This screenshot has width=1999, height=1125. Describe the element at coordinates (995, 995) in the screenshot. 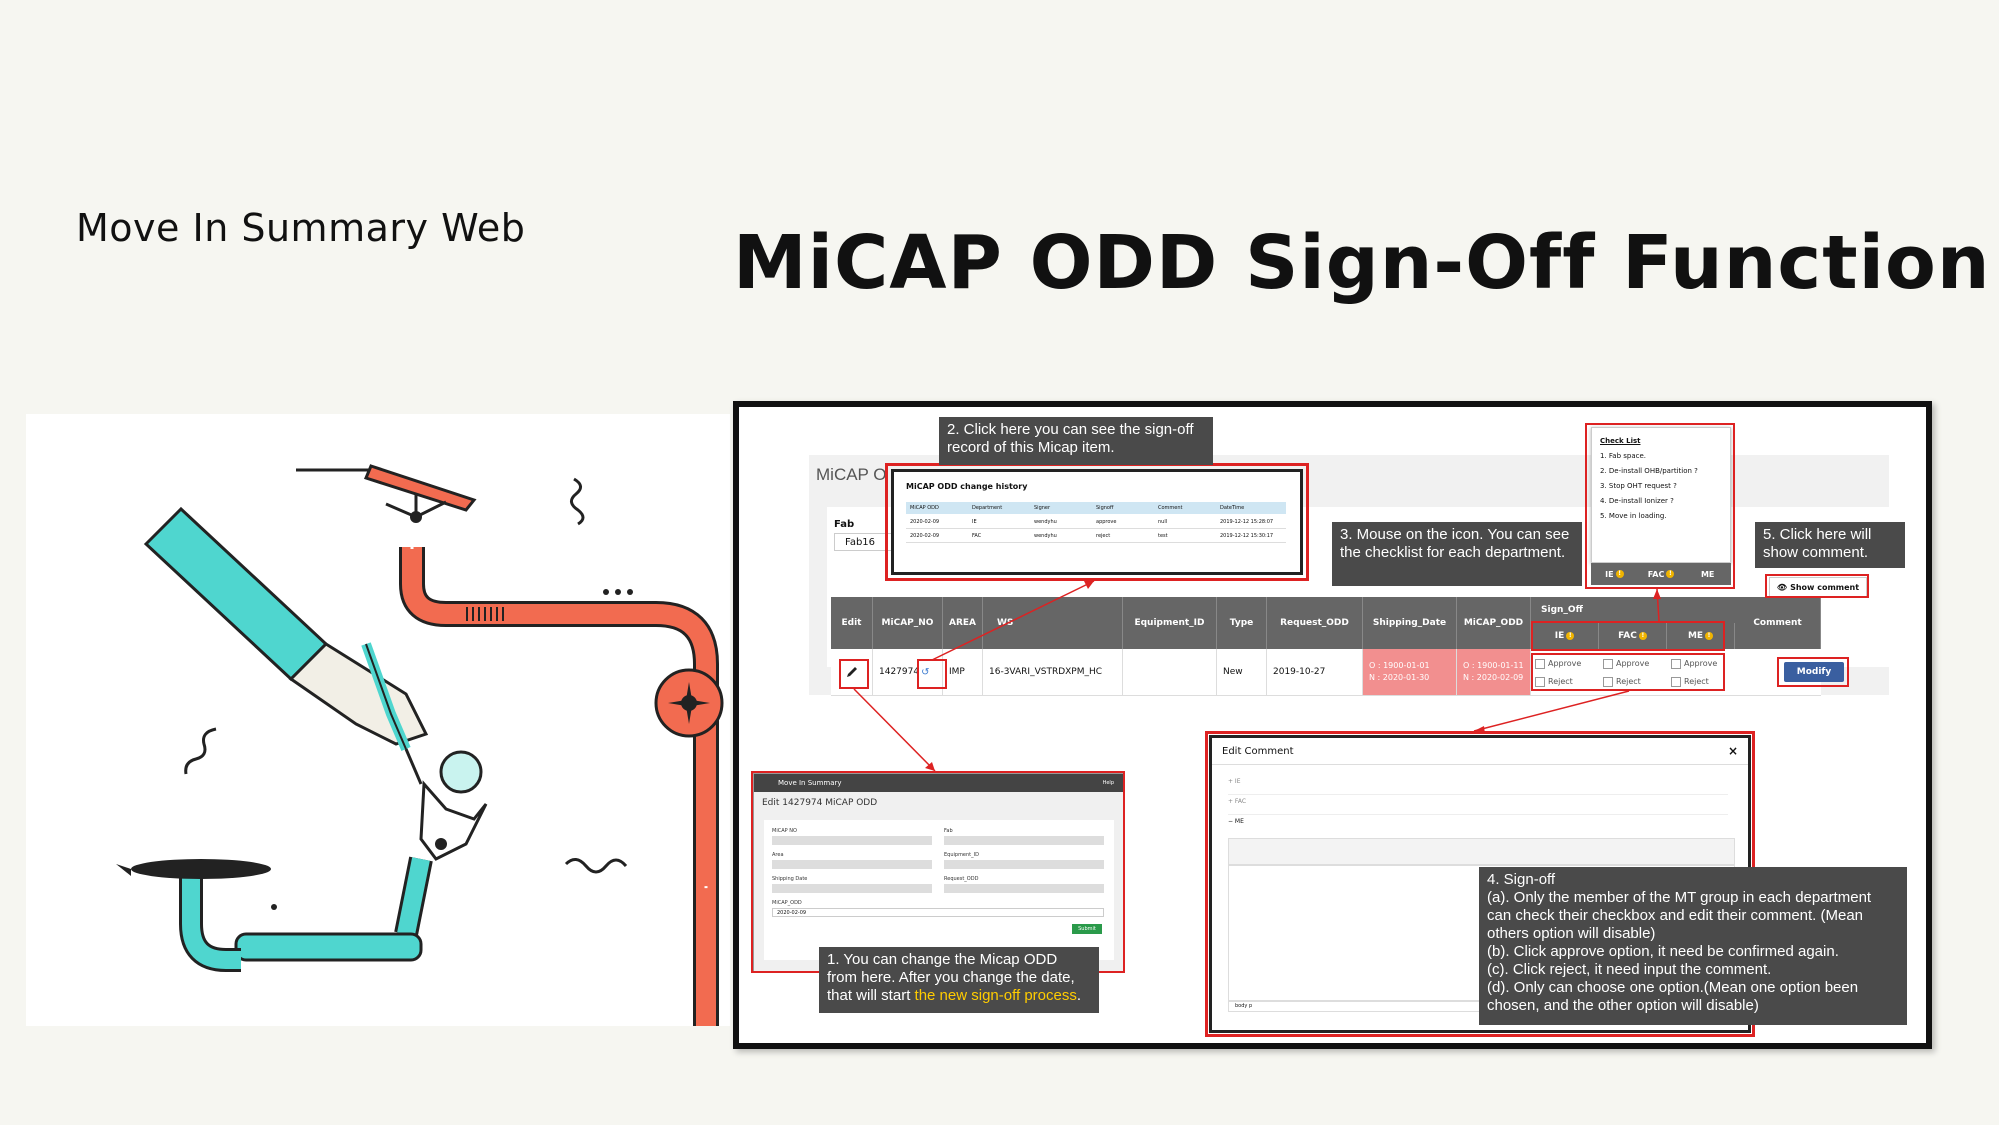

I see `callout-1-highlight: the new sign-off process` at that location.